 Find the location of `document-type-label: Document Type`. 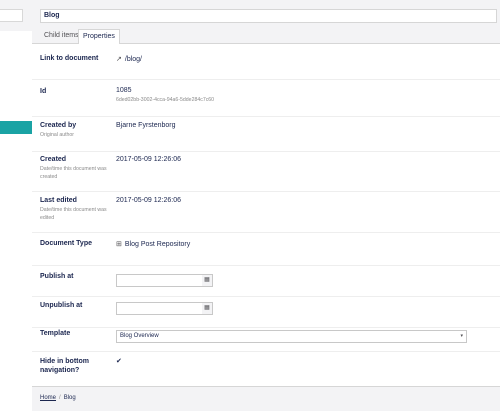

document-type-label: Document Type is located at coordinates (66, 243).